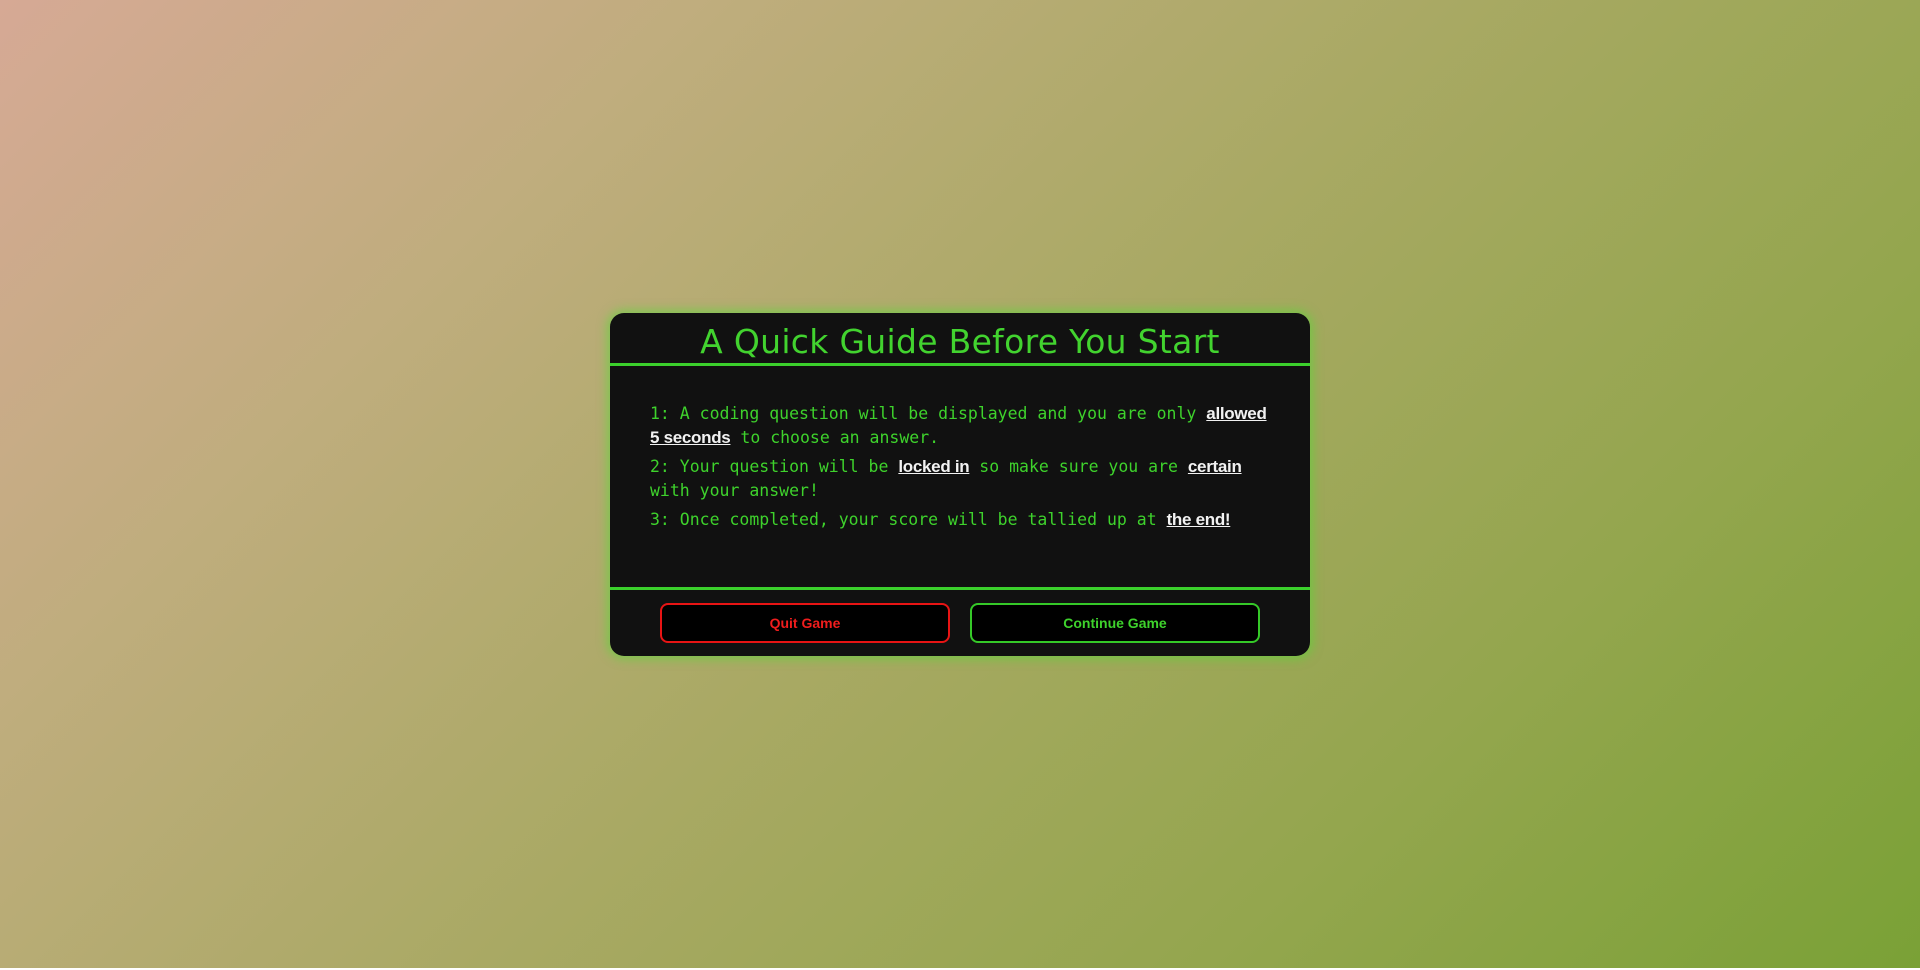 The width and height of the screenshot is (1920, 970). Describe the element at coordinates (1078, 466) in the screenshot. I see `rule-text: so make sure you are` at that location.